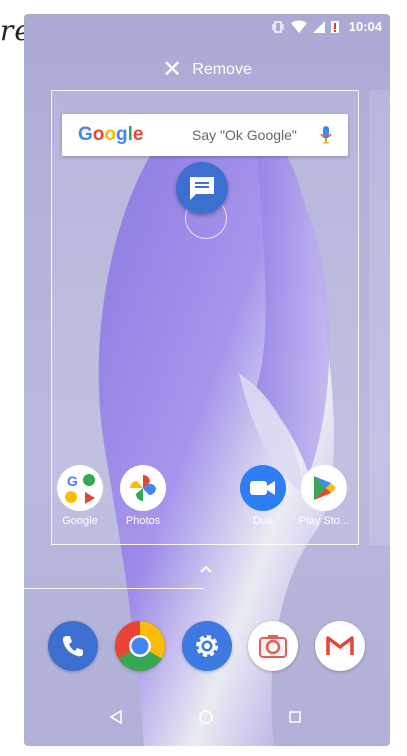 The image size is (407, 756). What do you see at coordinates (244, 135) in the screenshot?
I see `search-hint: Say "Ok Google"` at bounding box center [244, 135].